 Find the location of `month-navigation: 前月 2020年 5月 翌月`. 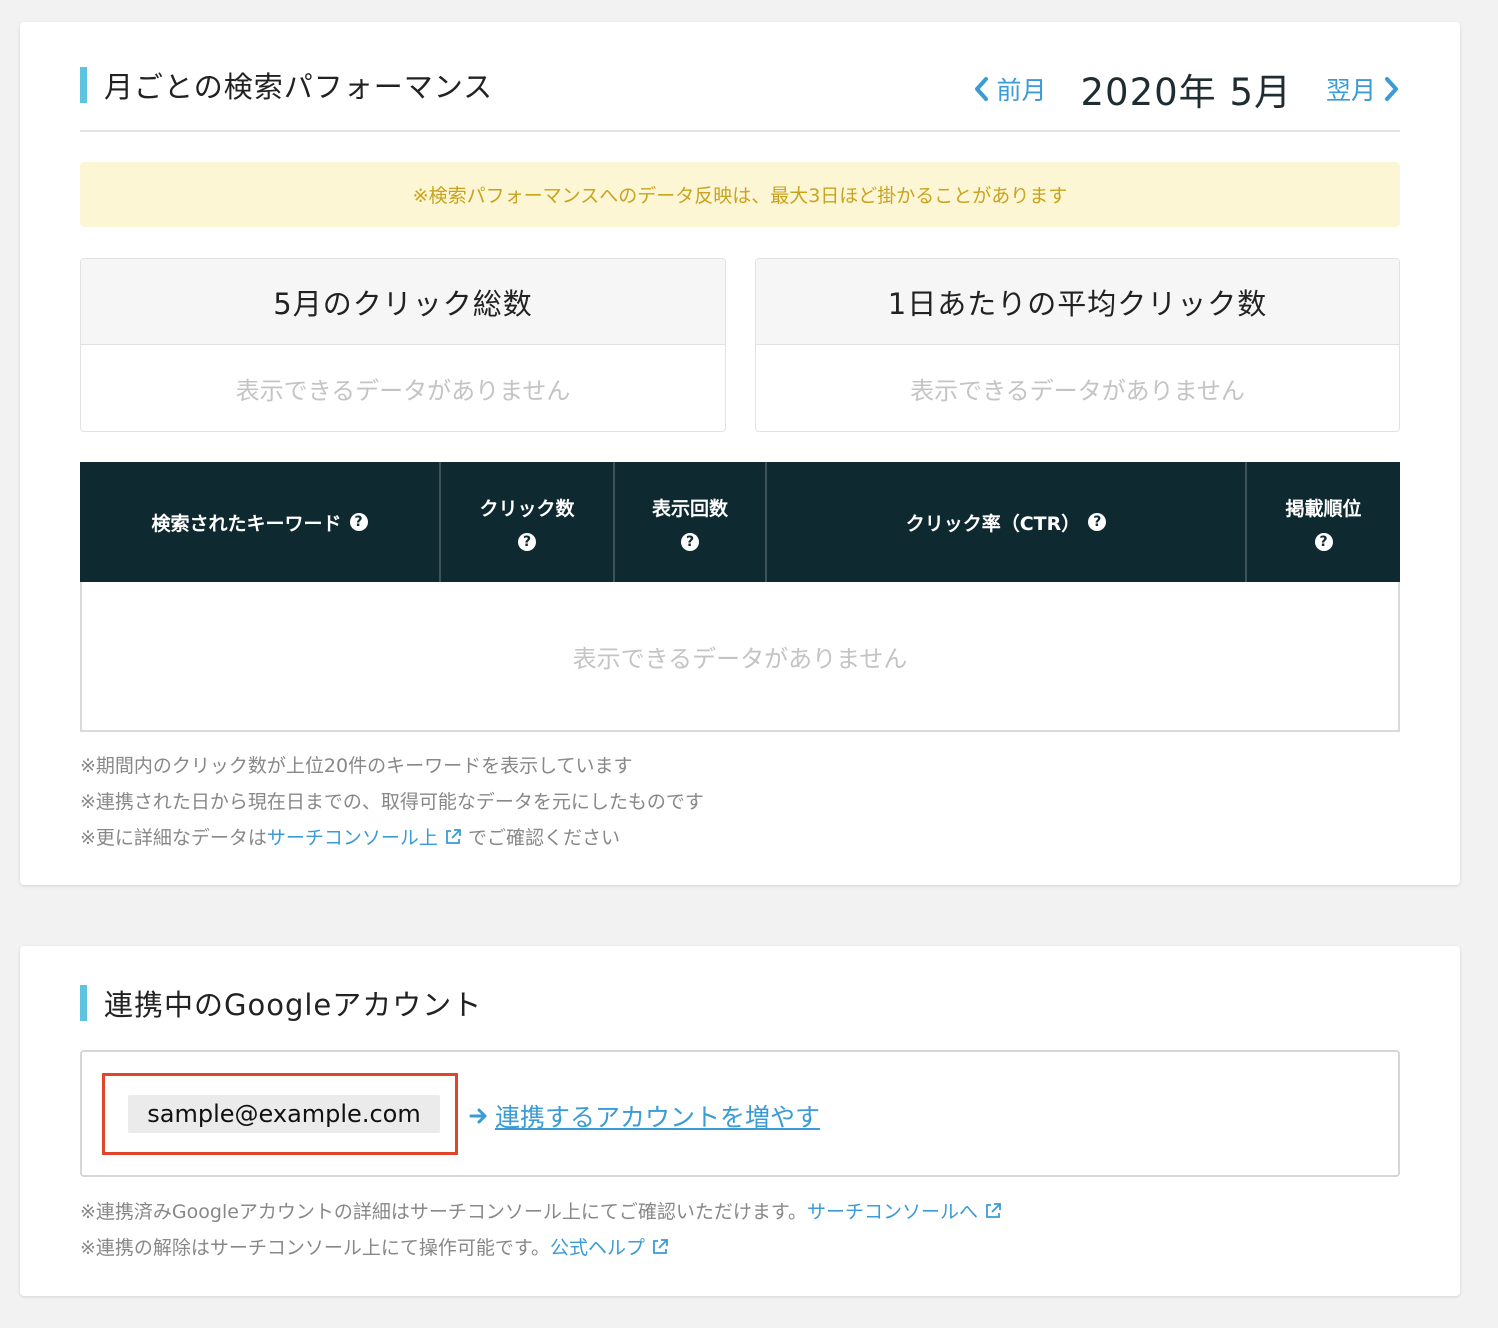

month-navigation: 前月 2020年 5月 翌月 is located at coordinates (1187, 89).